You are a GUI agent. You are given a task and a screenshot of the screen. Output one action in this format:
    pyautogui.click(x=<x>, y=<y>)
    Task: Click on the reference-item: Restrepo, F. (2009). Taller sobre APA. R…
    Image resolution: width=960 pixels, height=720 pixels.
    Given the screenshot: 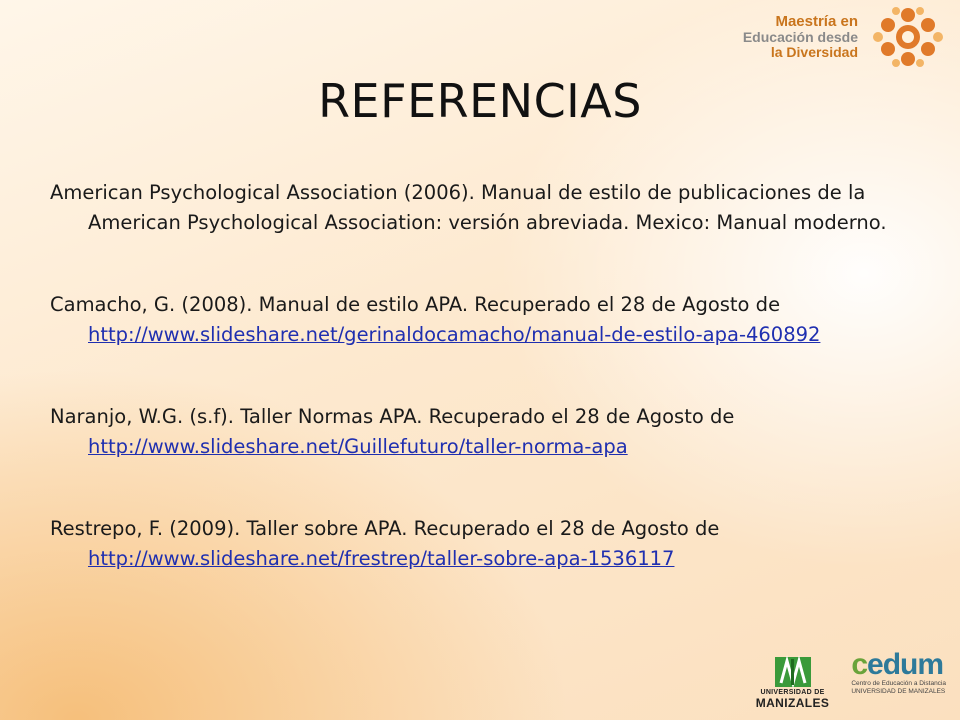 What is the action you would take?
    pyautogui.click(x=490, y=544)
    